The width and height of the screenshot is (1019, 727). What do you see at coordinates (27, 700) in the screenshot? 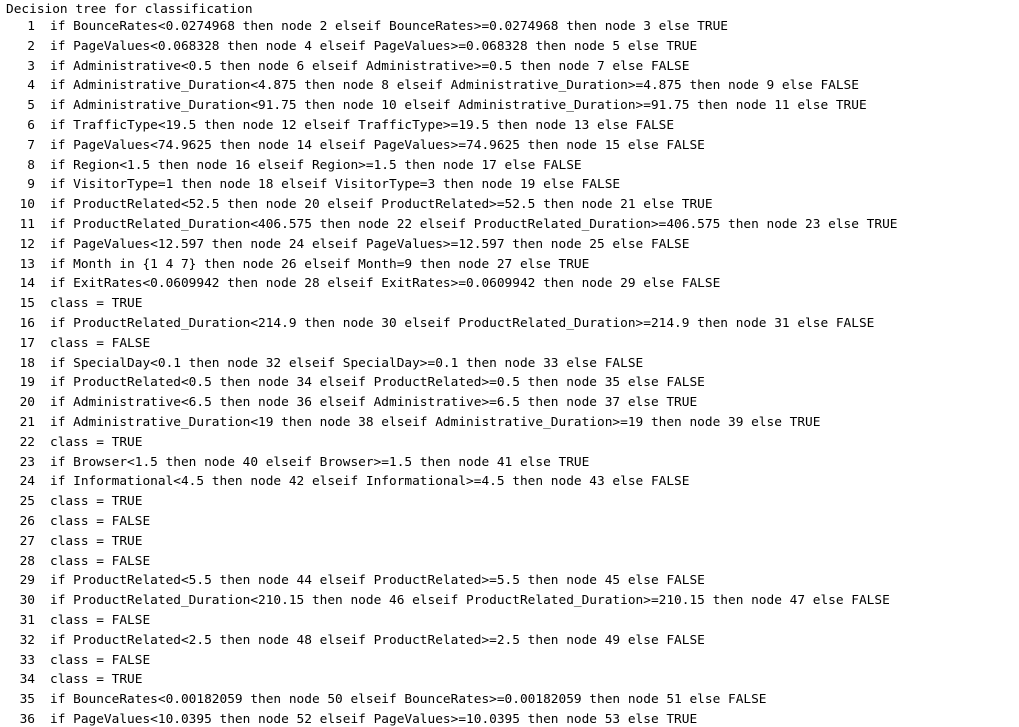
I see `line-number: 35` at bounding box center [27, 700].